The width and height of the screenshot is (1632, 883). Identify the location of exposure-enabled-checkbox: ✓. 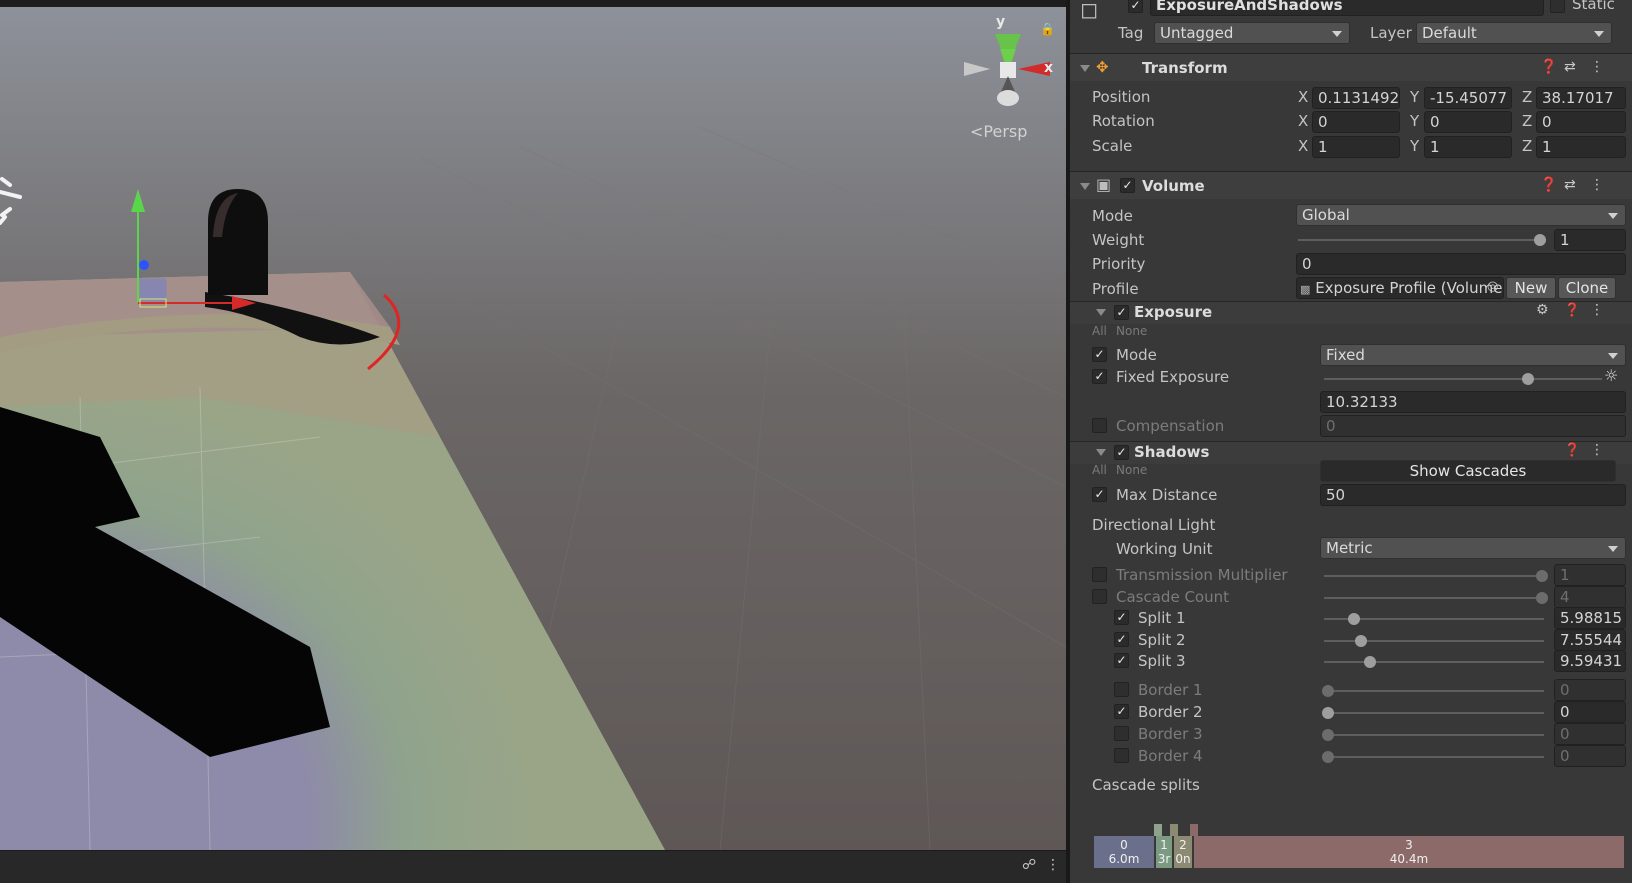
(1121, 312).